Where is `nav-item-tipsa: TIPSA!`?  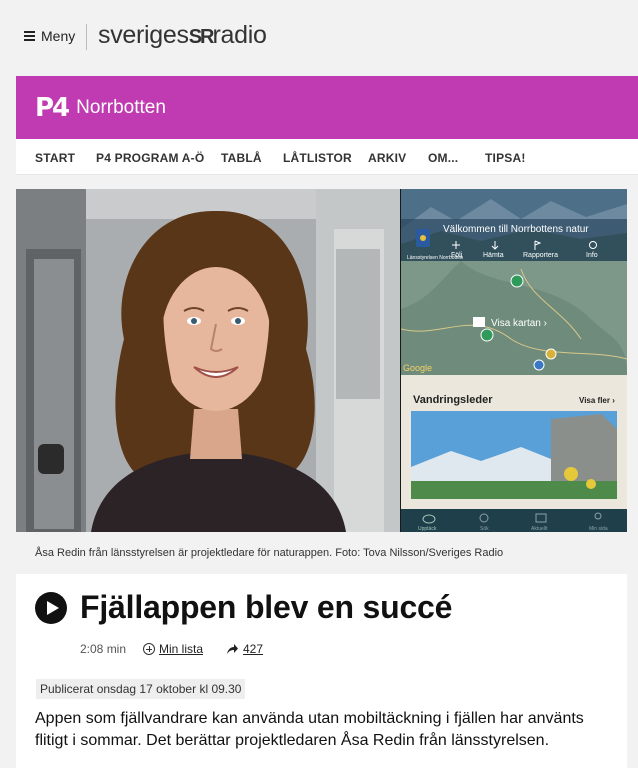
nav-item-tipsa: TIPSA! is located at coordinates (505, 158).